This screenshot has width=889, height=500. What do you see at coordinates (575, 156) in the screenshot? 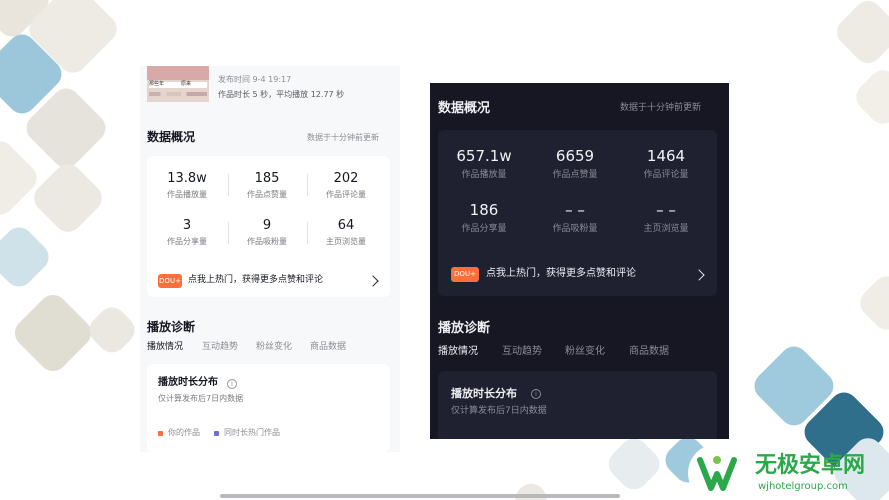
I see `stat-value: 6659` at bounding box center [575, 156].